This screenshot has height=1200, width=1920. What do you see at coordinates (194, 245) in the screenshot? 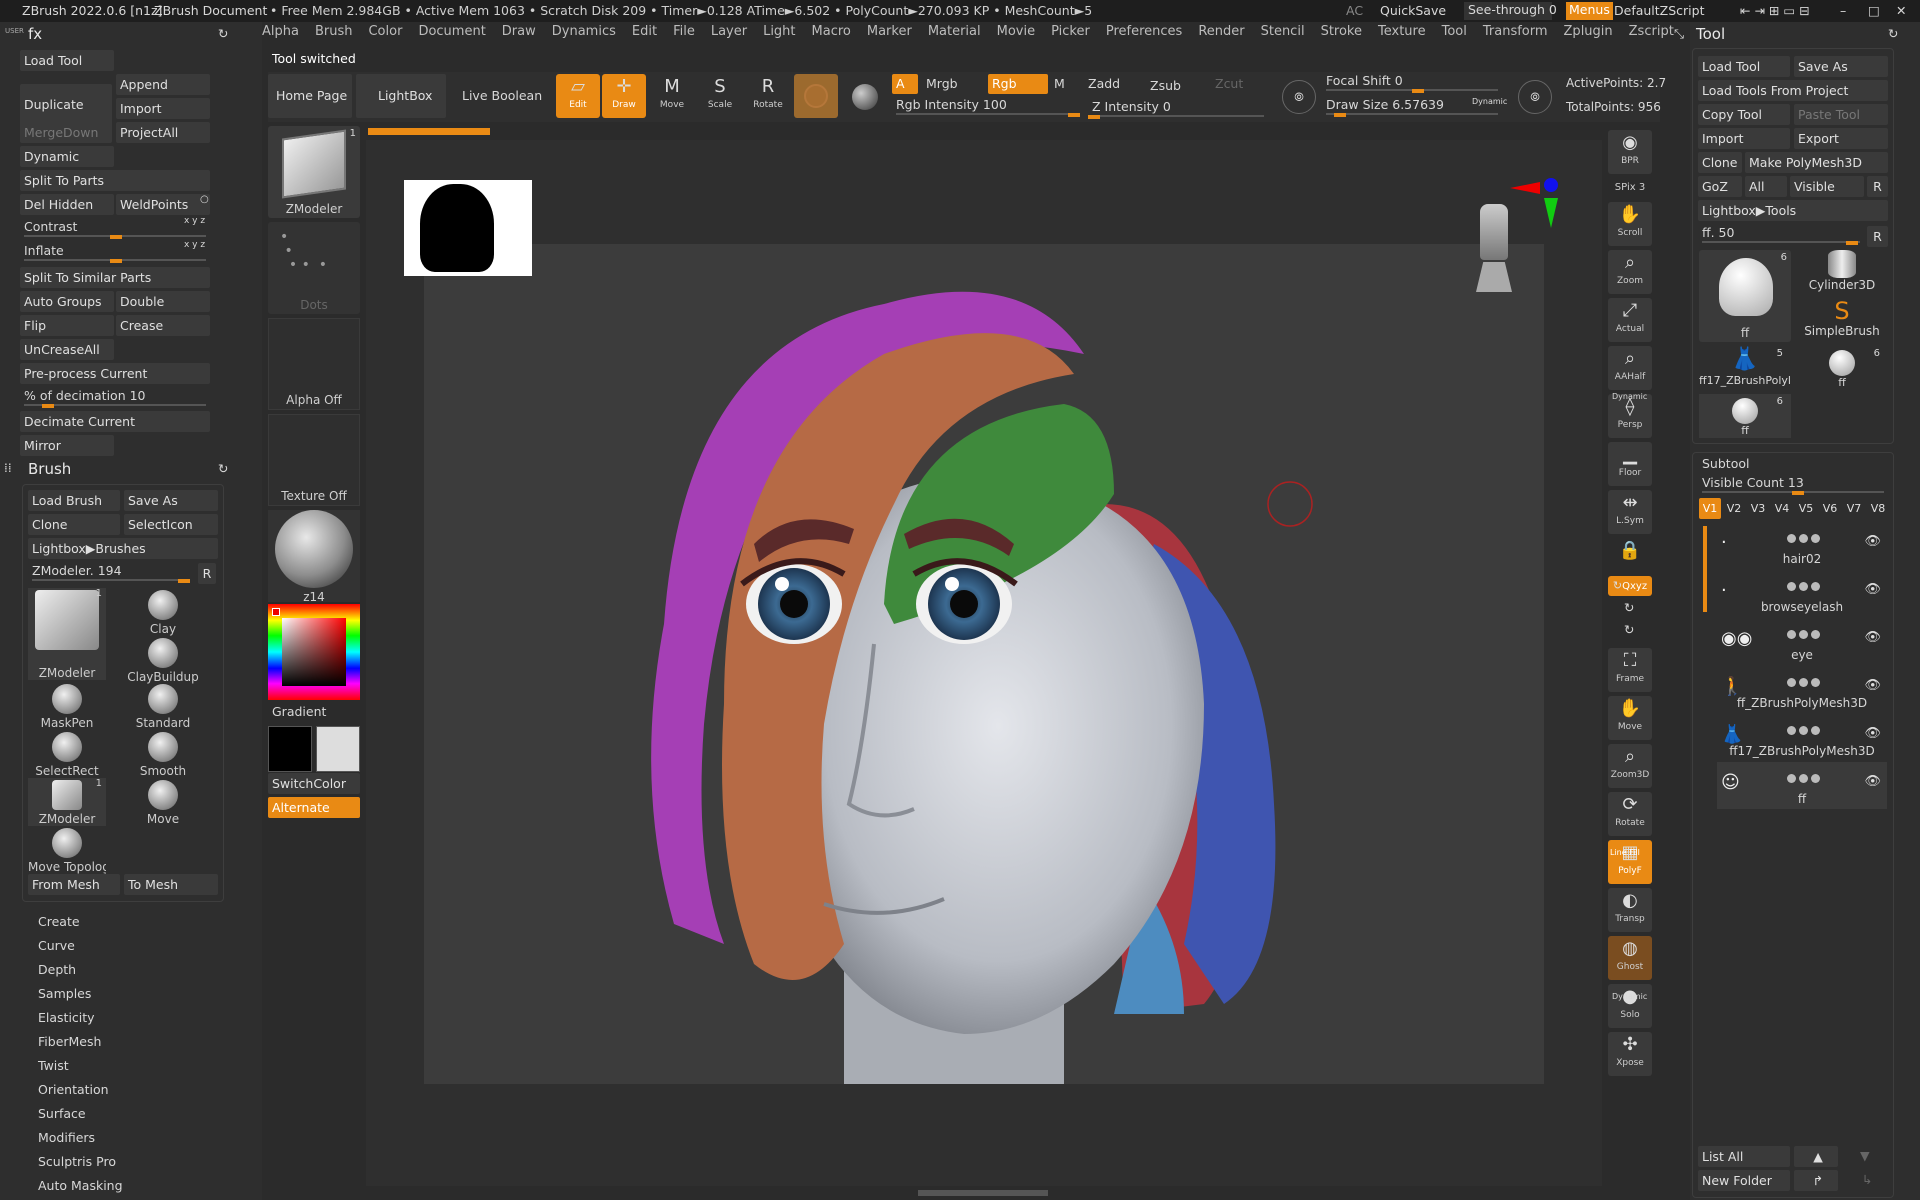
I see `inflate-xyz: x y z` at bounding box center [194, 245].